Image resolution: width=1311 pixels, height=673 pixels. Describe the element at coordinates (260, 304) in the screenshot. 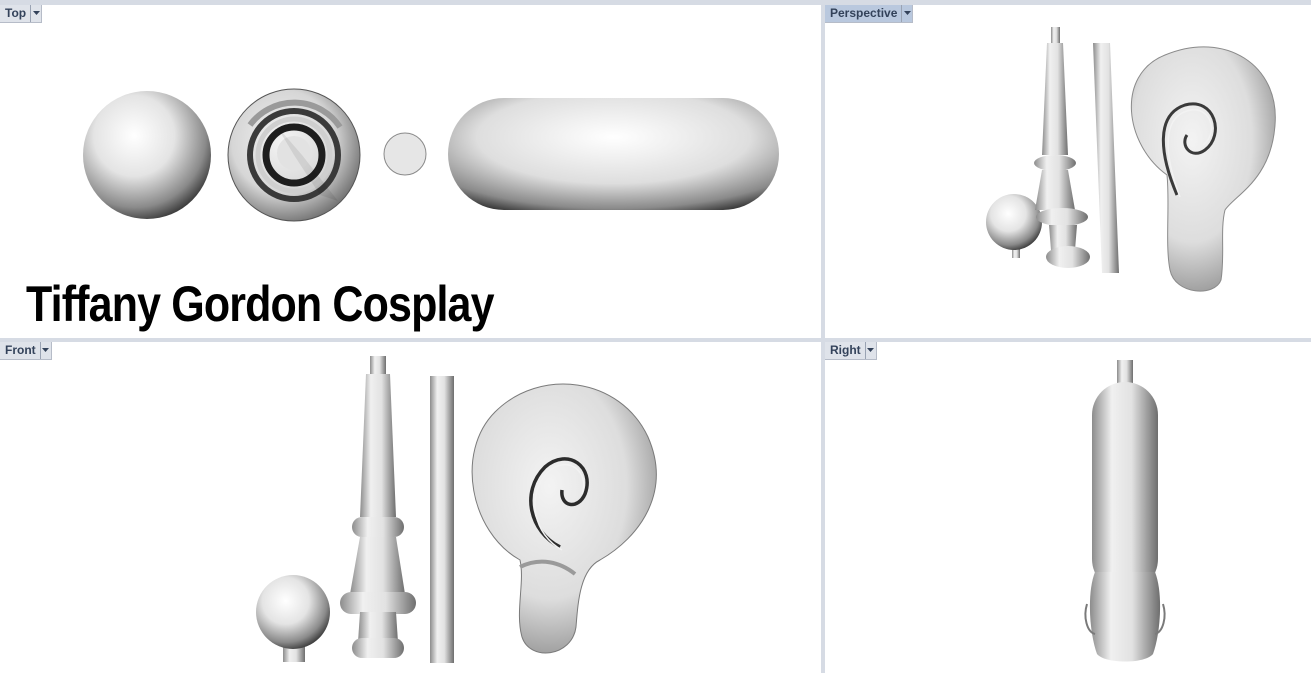

I see `watermark-text: Tiffany Gordon Cosplay` at that location.